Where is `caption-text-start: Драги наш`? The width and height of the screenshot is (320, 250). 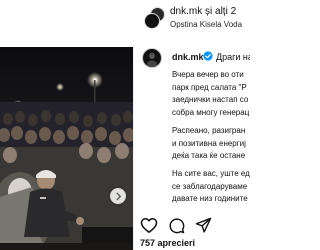 caption-text-start: Драги наш is located at coordinates (233, 57).